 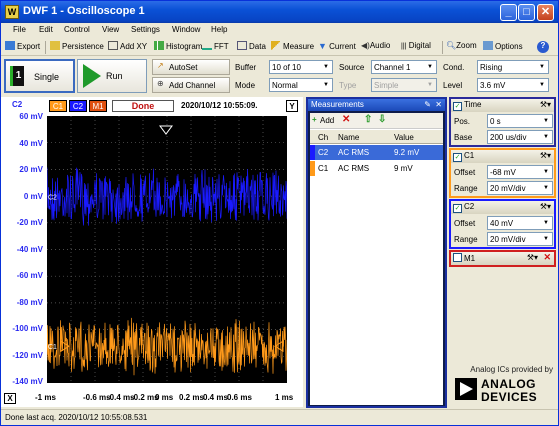 What do you see at coordinates (46, 29) in the screenshot?
I see `menu-edit: Edit` at bounding box center [46, 29].